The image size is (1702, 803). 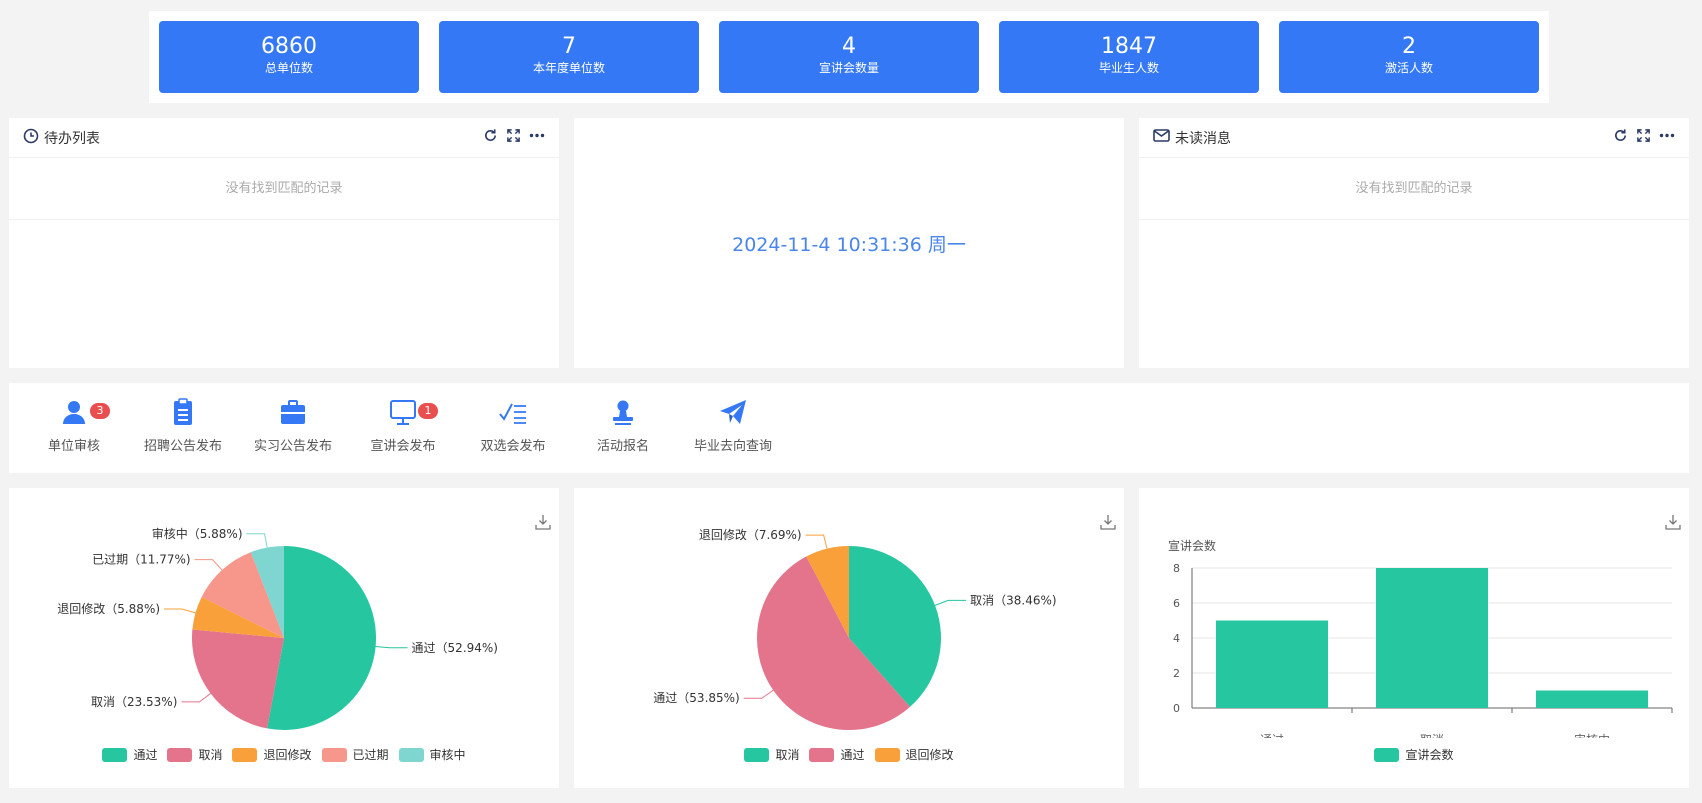 What do you see at coordinates (1408, 68) in the screenshot?
I see `stat-label: 激活人数` at bounding box center [1408, 68].